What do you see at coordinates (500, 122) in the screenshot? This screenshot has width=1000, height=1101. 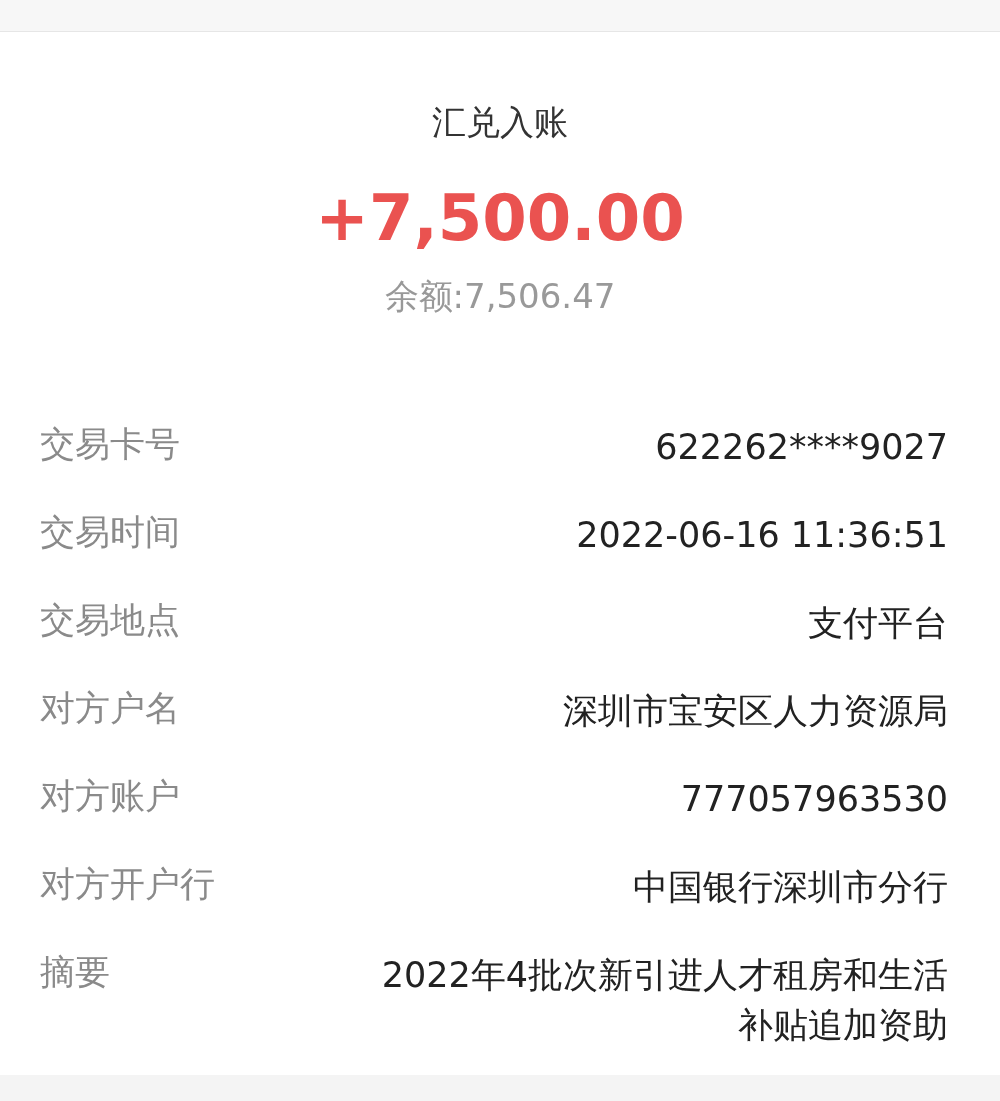 I see `page-title: 汇兑入账` at bounding box center [500, 122].